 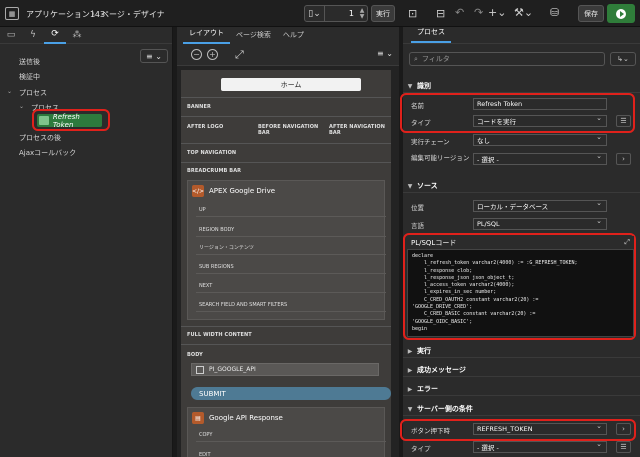 What do you see at coordinates (358, 130) in the screenshot?
I see `section-after-navigation-bar: AFTER NAVIGATION BAR` at bounding box center [358, 130].